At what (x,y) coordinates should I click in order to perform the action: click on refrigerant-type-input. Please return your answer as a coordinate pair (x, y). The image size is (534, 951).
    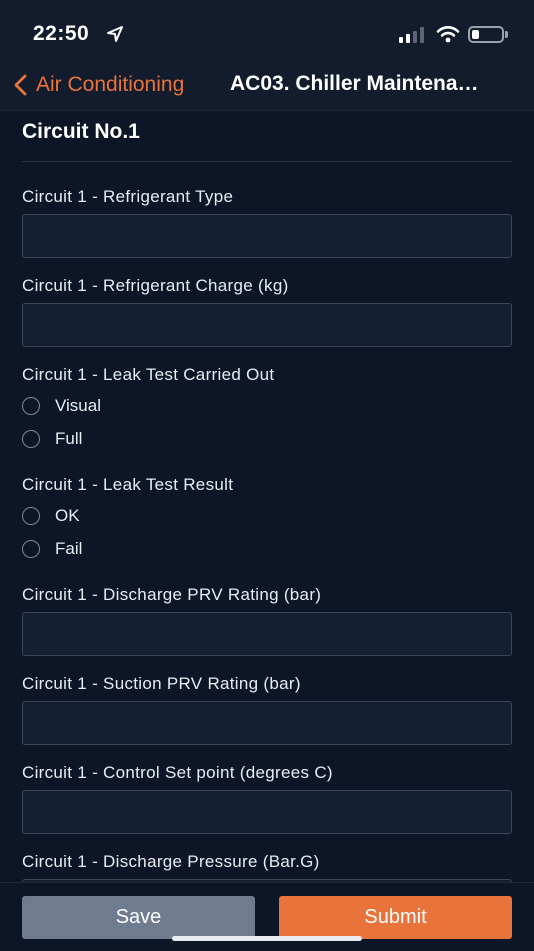
    Looking at the image, I should click on (267, 236).